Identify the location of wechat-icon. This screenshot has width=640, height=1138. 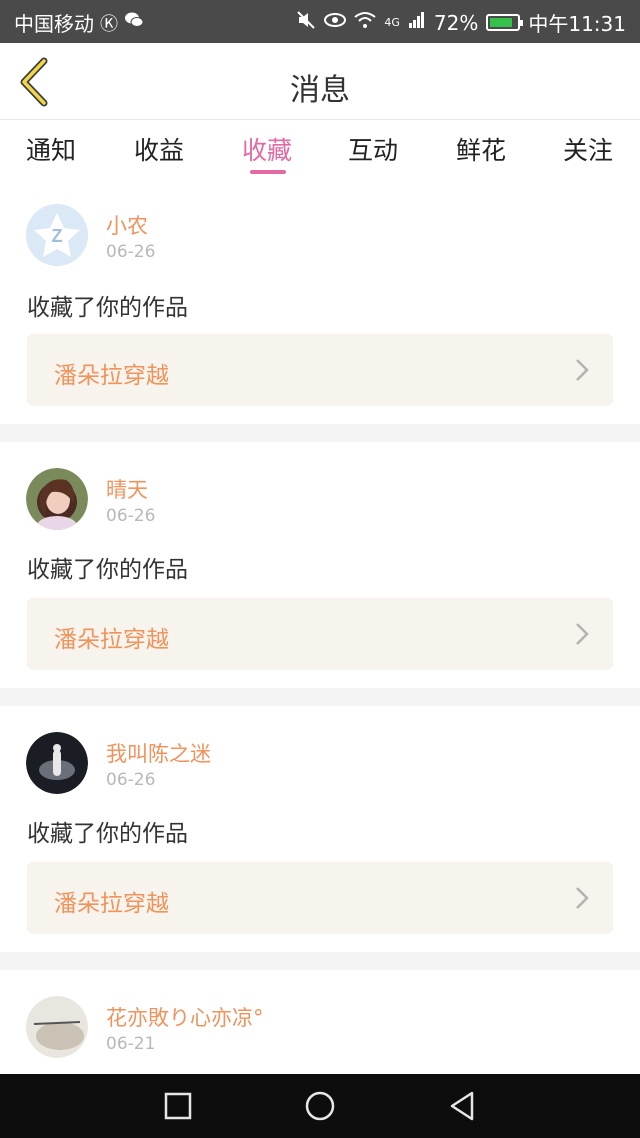
(134, 22).